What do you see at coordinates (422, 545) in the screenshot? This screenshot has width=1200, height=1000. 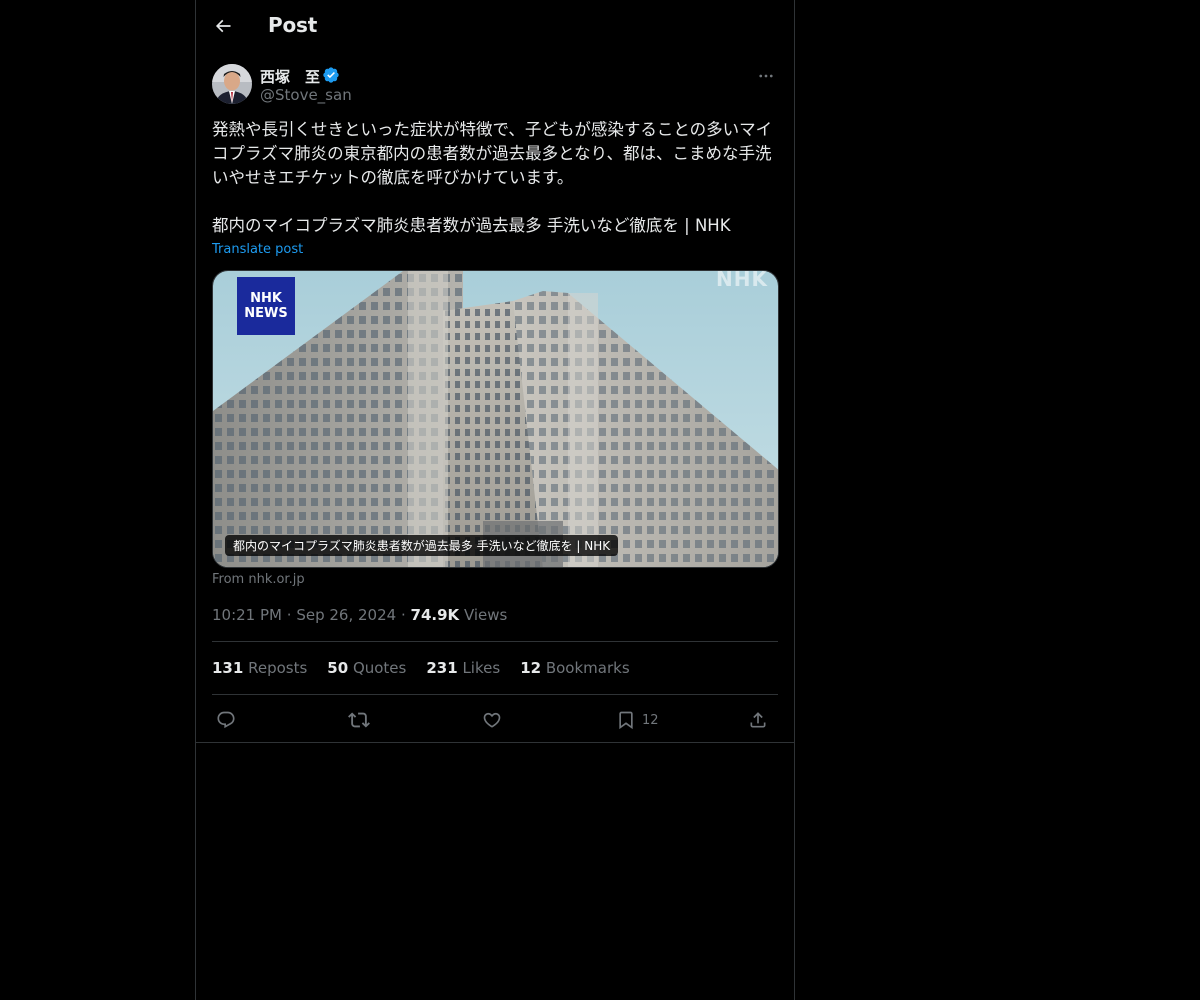 I see `card-title: 都内のマイコプラズマ肺炎患者数が過去最多 手洗いなど徹底を | NHK` at bounding box center [422, 545].